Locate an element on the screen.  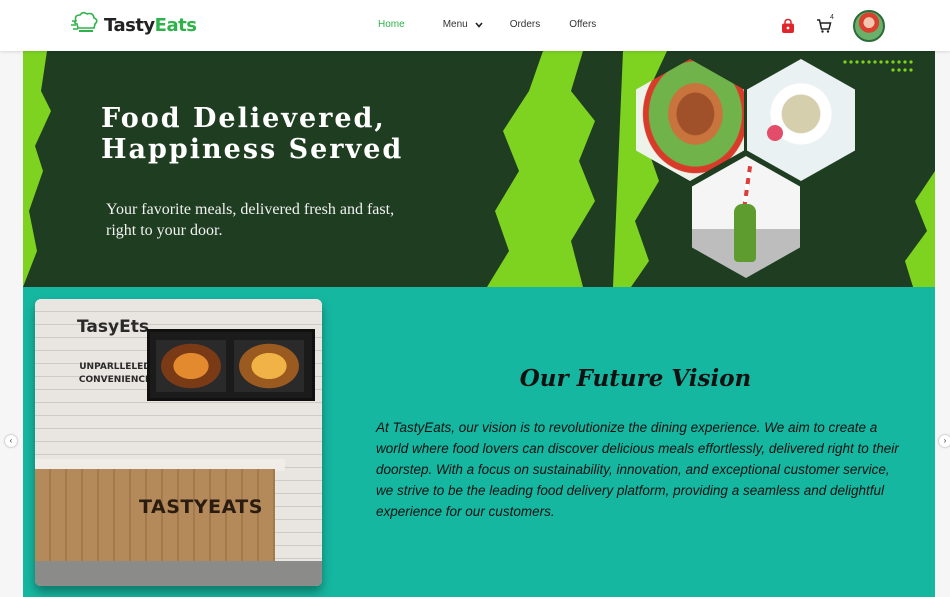
wall-sign-brand: TasyEts is located at coordinates (113, 327).